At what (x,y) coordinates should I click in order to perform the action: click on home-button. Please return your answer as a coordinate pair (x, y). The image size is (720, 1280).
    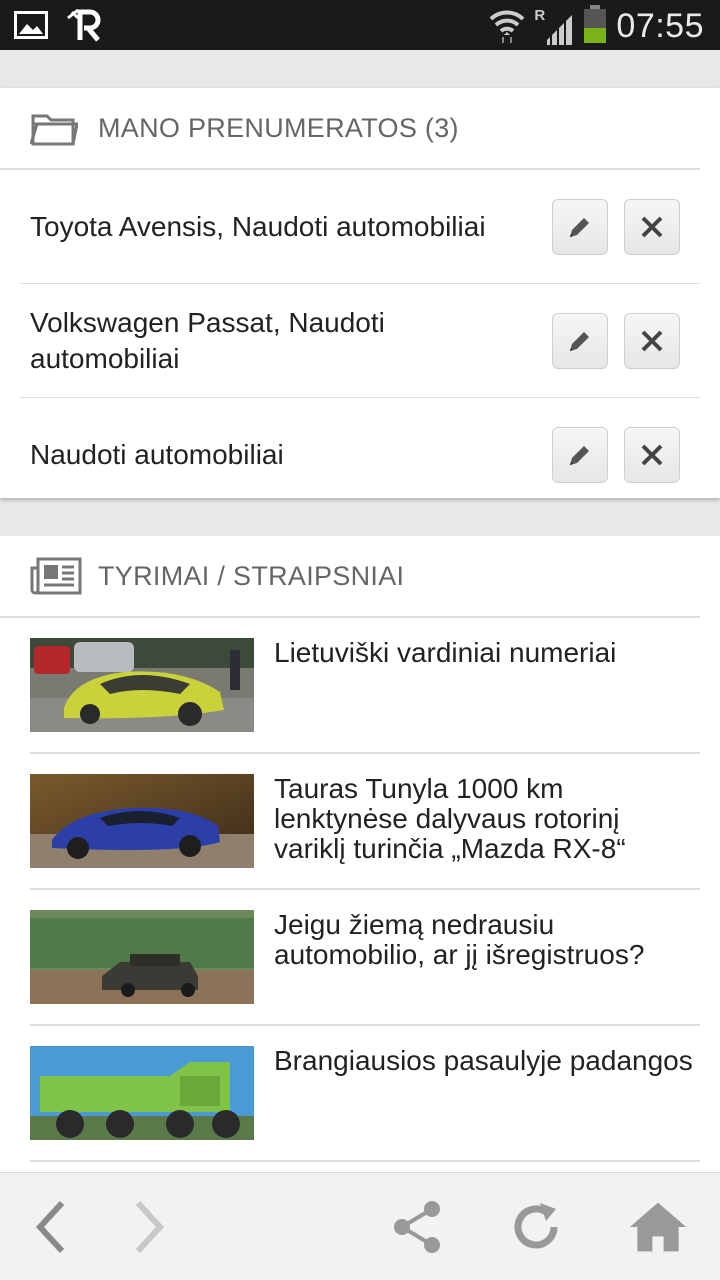
    Looking at the image, I should click on (658, 1227).